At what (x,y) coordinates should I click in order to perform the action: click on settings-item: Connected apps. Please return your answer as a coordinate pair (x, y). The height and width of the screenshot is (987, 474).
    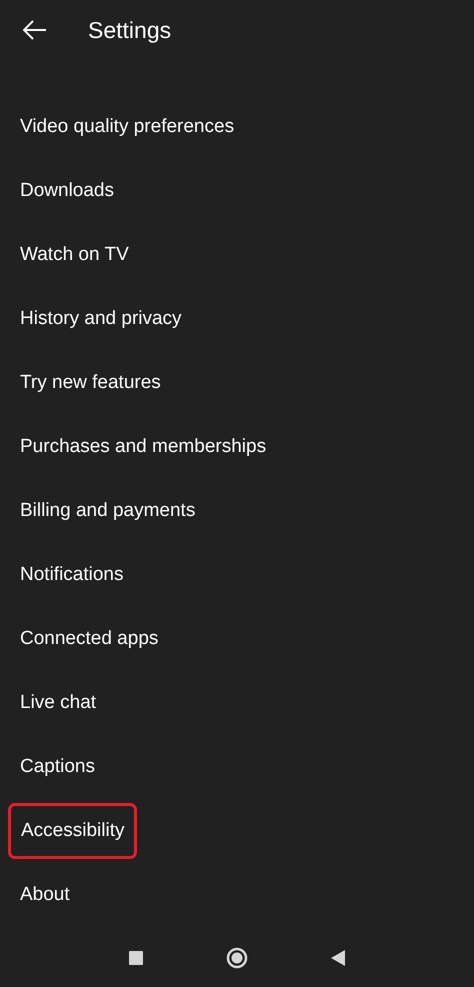
    Looking at the image, I should click on (89, 639).